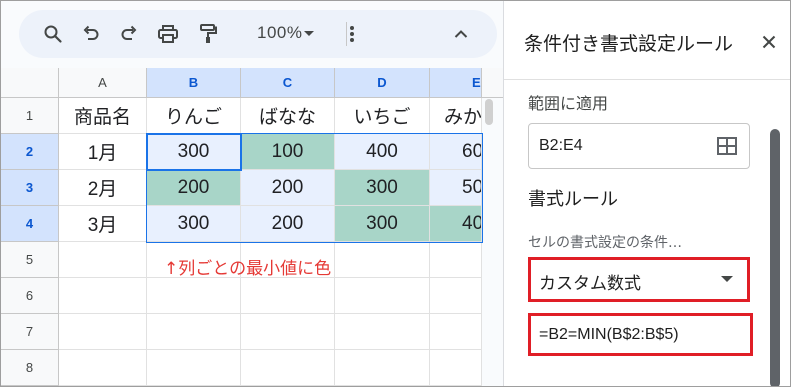 The image size is (791, 387). I want to click on row-header-1: 1, so click(30, 116).